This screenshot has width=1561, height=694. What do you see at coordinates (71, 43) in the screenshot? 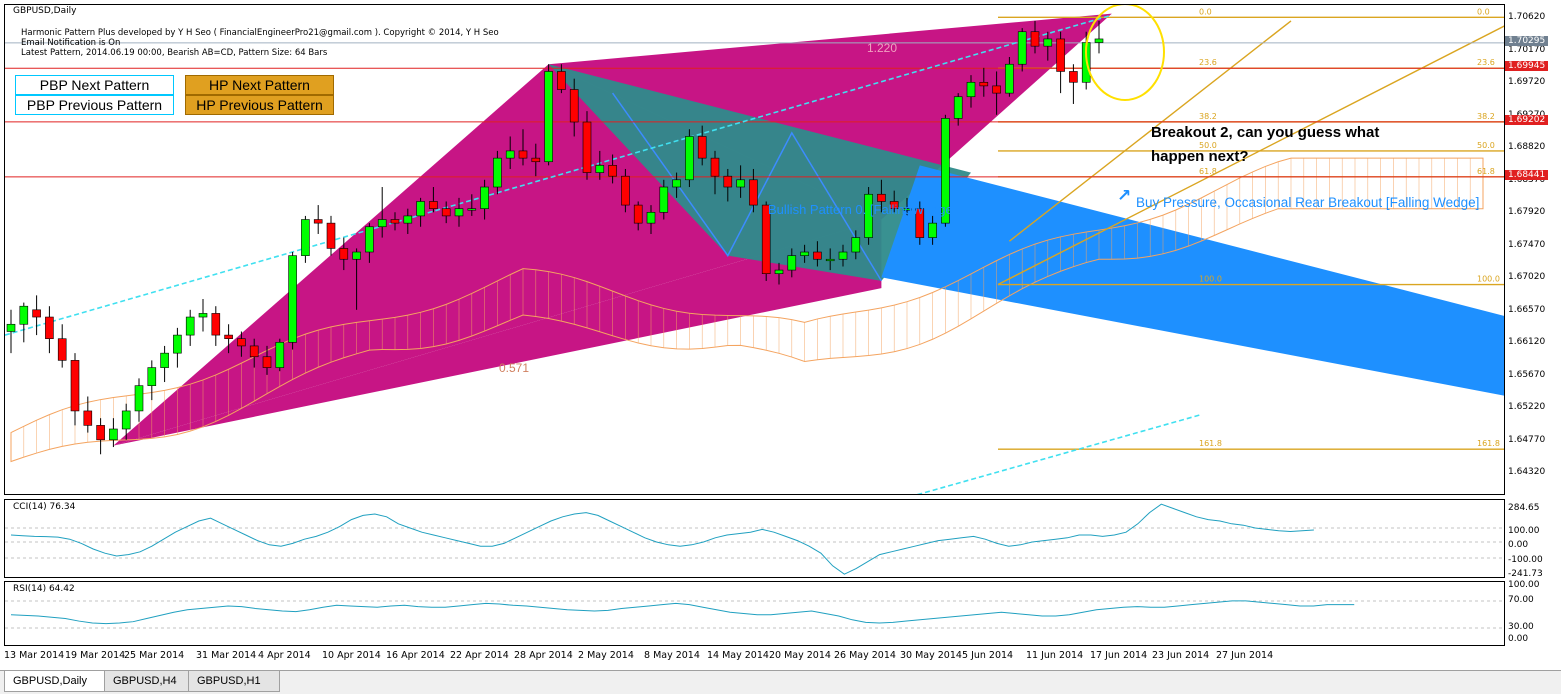
I see `email-notification-line: Email Notification is On` at bounding box center [71, 43].